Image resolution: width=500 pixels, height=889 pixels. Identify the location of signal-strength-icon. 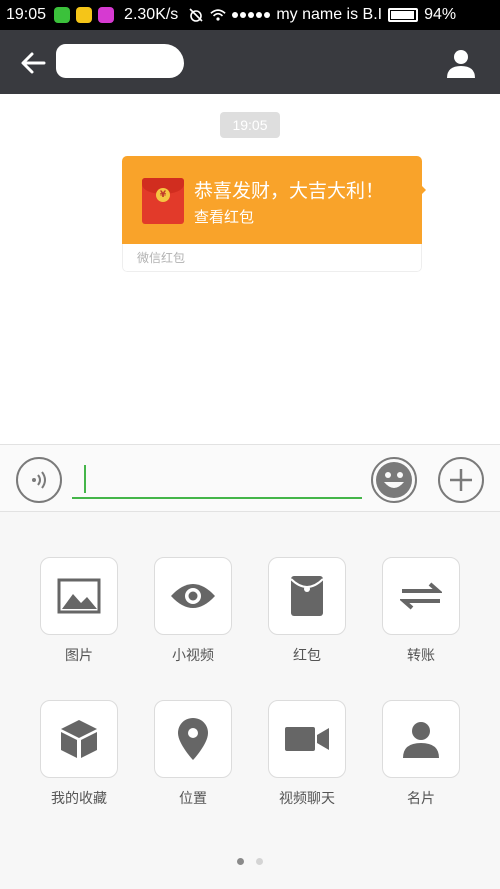
(251, 15).